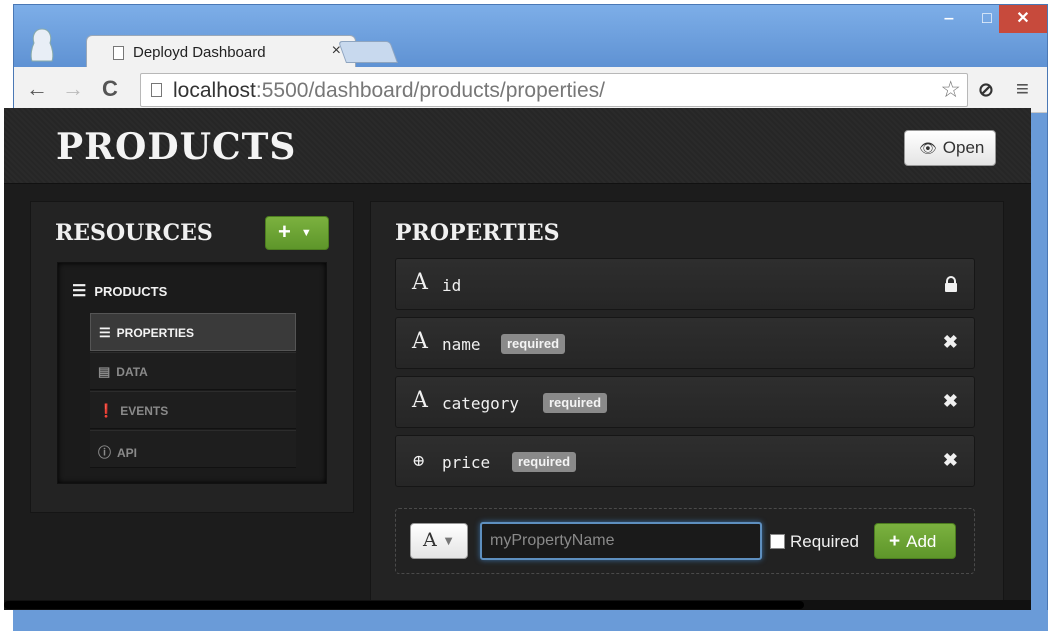 The width and height of the screenshot is (1048, 631). Describe the element at coordinates (430, 90) in the screenshot. I see `url-path: :5500/dashboard/products/properties/` at that location.